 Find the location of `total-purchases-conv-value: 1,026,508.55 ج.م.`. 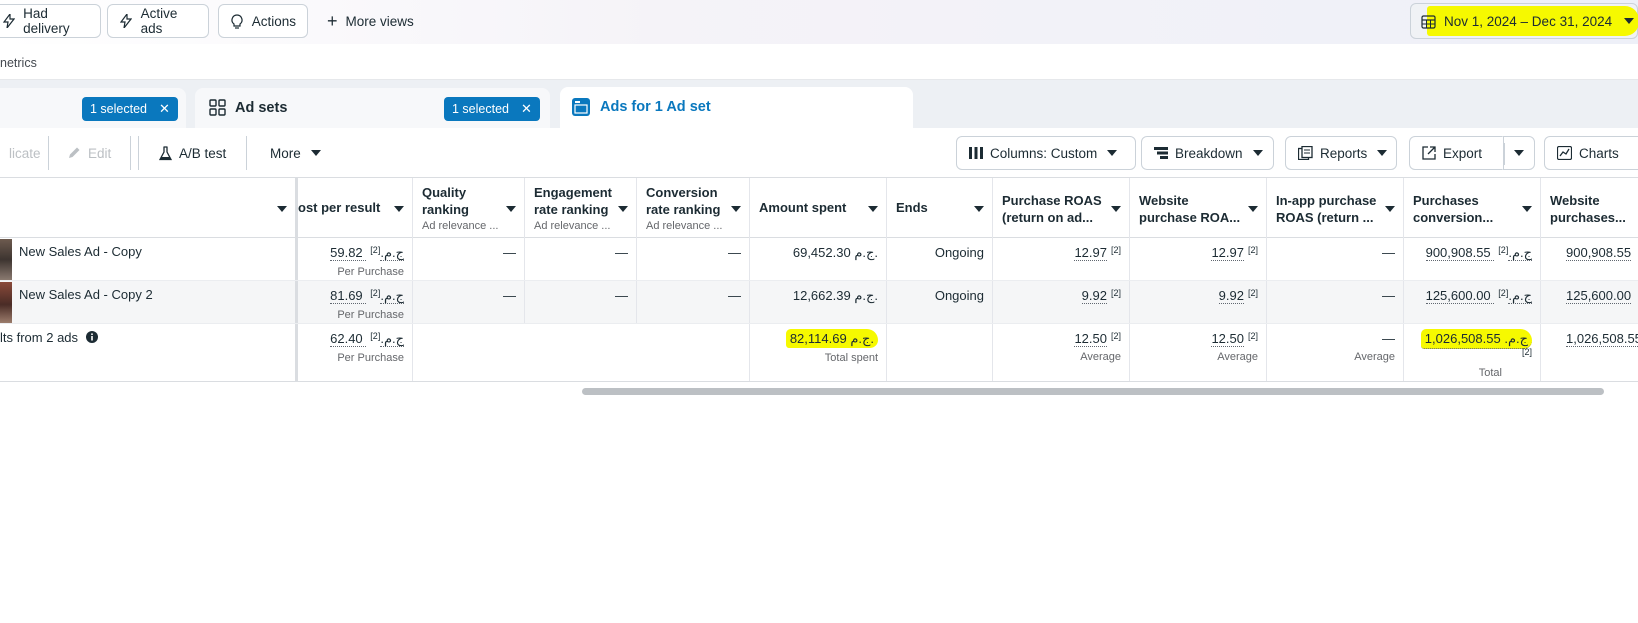

total-purchases-conv-value: 1,026,508.55 ج.م. is located at coordinates (1476, 339).